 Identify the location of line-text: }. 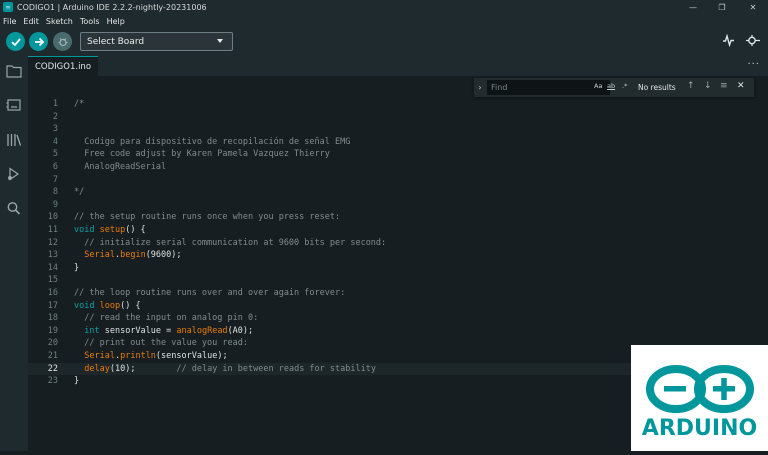
(76, 381).